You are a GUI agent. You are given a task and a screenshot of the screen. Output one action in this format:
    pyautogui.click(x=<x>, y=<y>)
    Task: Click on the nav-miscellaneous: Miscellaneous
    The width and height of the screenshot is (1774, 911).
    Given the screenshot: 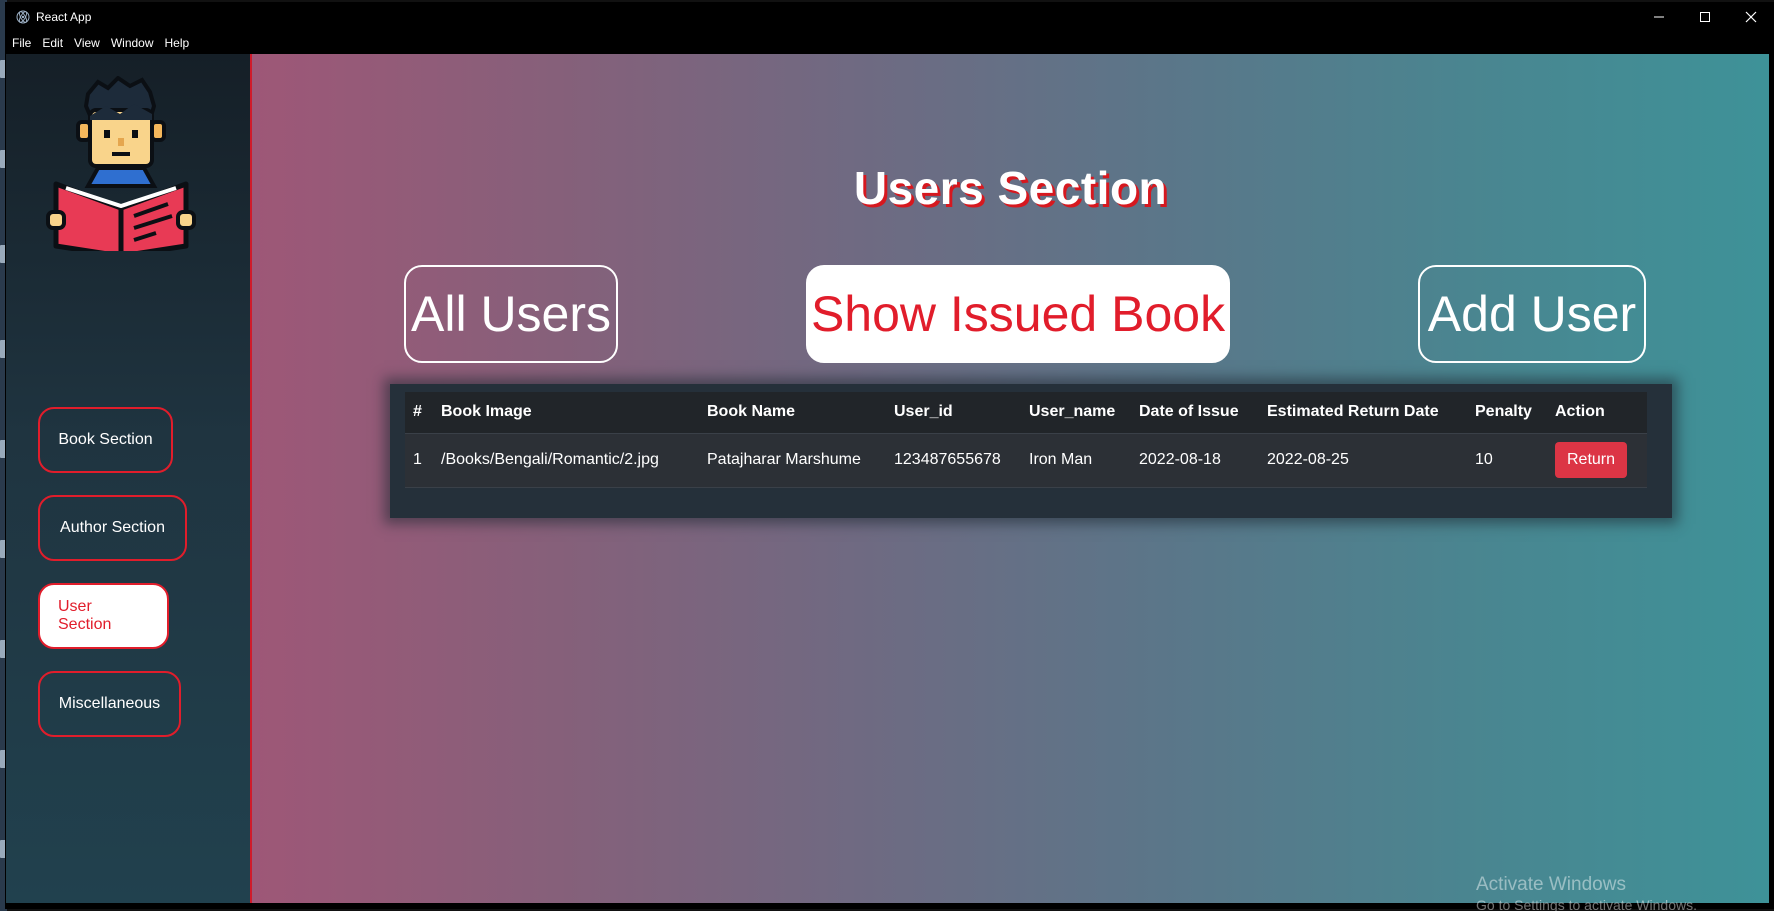 What is the action you would take?
    pyautogui.click(x=109, y=704)
    